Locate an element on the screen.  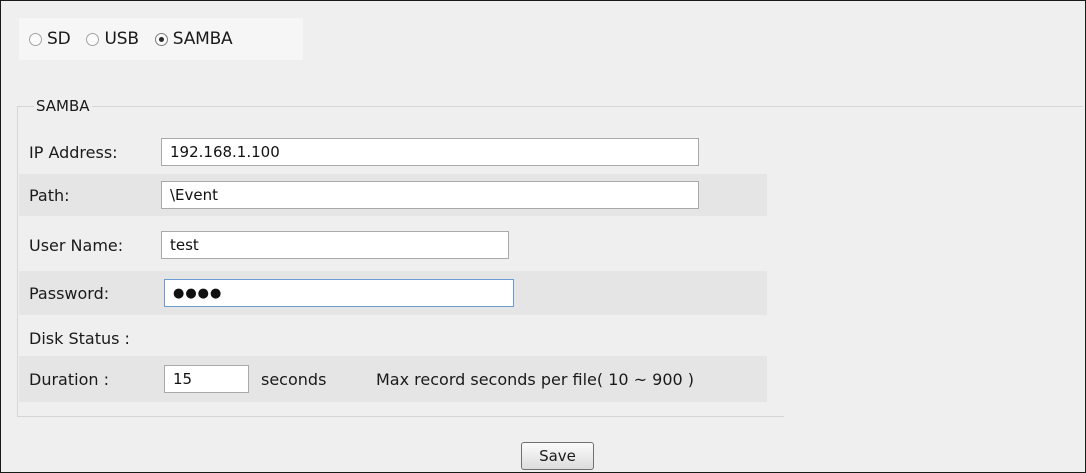
storage-type-selector: SD USB SAMBA is located at coordinates (161, 39).